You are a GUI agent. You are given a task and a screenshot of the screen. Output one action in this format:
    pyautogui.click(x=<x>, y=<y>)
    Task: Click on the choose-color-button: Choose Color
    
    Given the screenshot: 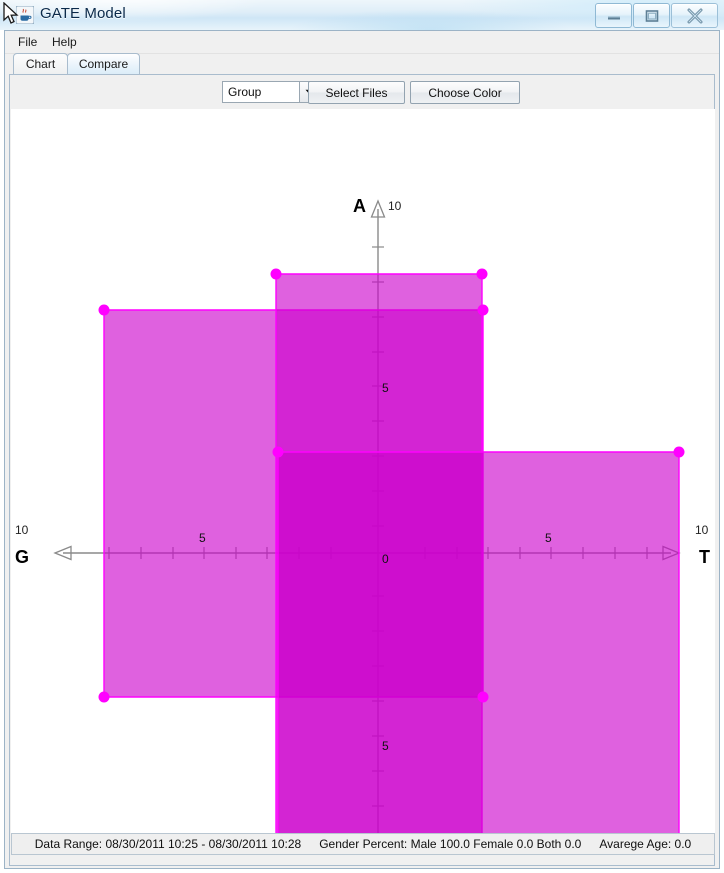 What is the action you would take?
    pyautogui.click(x=465, y=92)
    